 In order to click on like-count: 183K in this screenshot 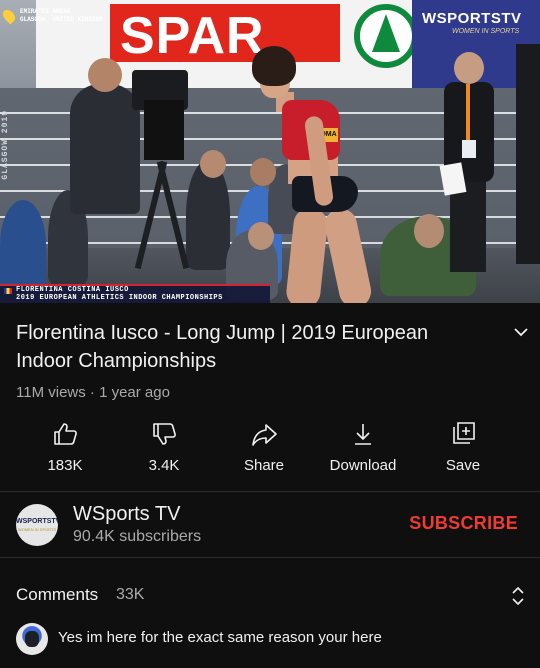, I will do `click(65, 465)`.